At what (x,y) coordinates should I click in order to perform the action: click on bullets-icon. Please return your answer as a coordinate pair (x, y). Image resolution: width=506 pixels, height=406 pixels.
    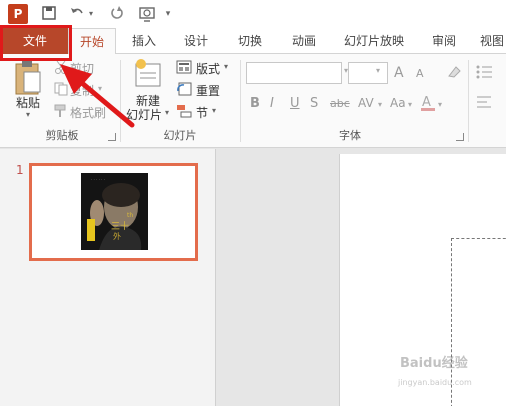
    Looking at the image, I should click on (485, 72).